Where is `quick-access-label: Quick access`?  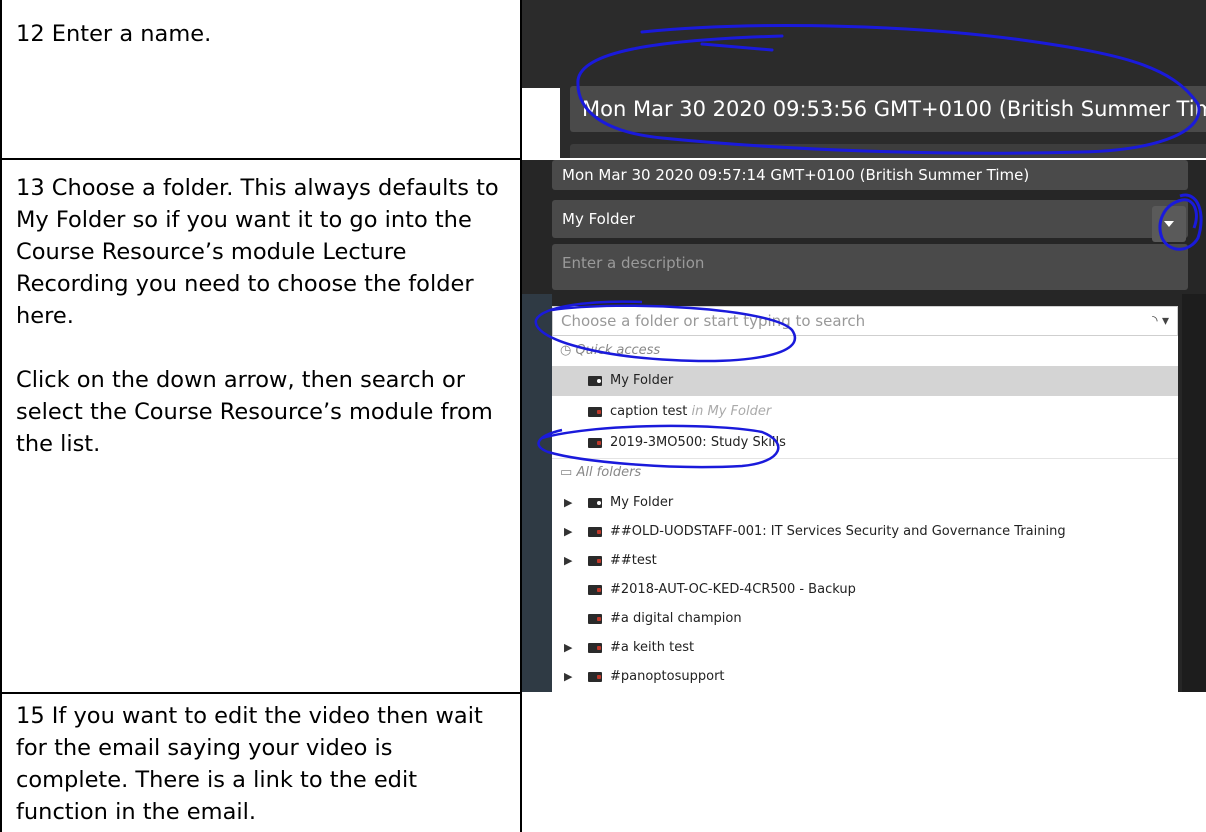
quick-access-label: Quick access is located at coordinates (618, 350).